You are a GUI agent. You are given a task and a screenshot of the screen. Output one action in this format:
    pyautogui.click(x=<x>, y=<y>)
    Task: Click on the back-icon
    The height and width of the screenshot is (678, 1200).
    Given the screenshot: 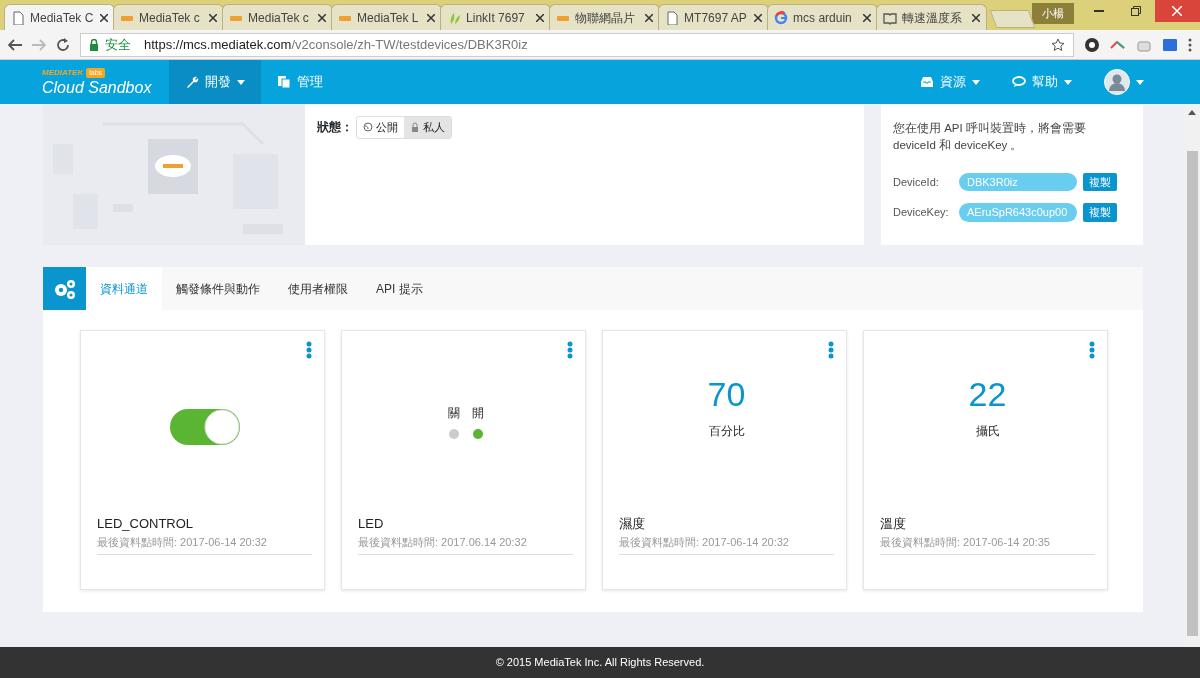 What is the action you would take?
    pyautogui.click(x=15, y=44)
    